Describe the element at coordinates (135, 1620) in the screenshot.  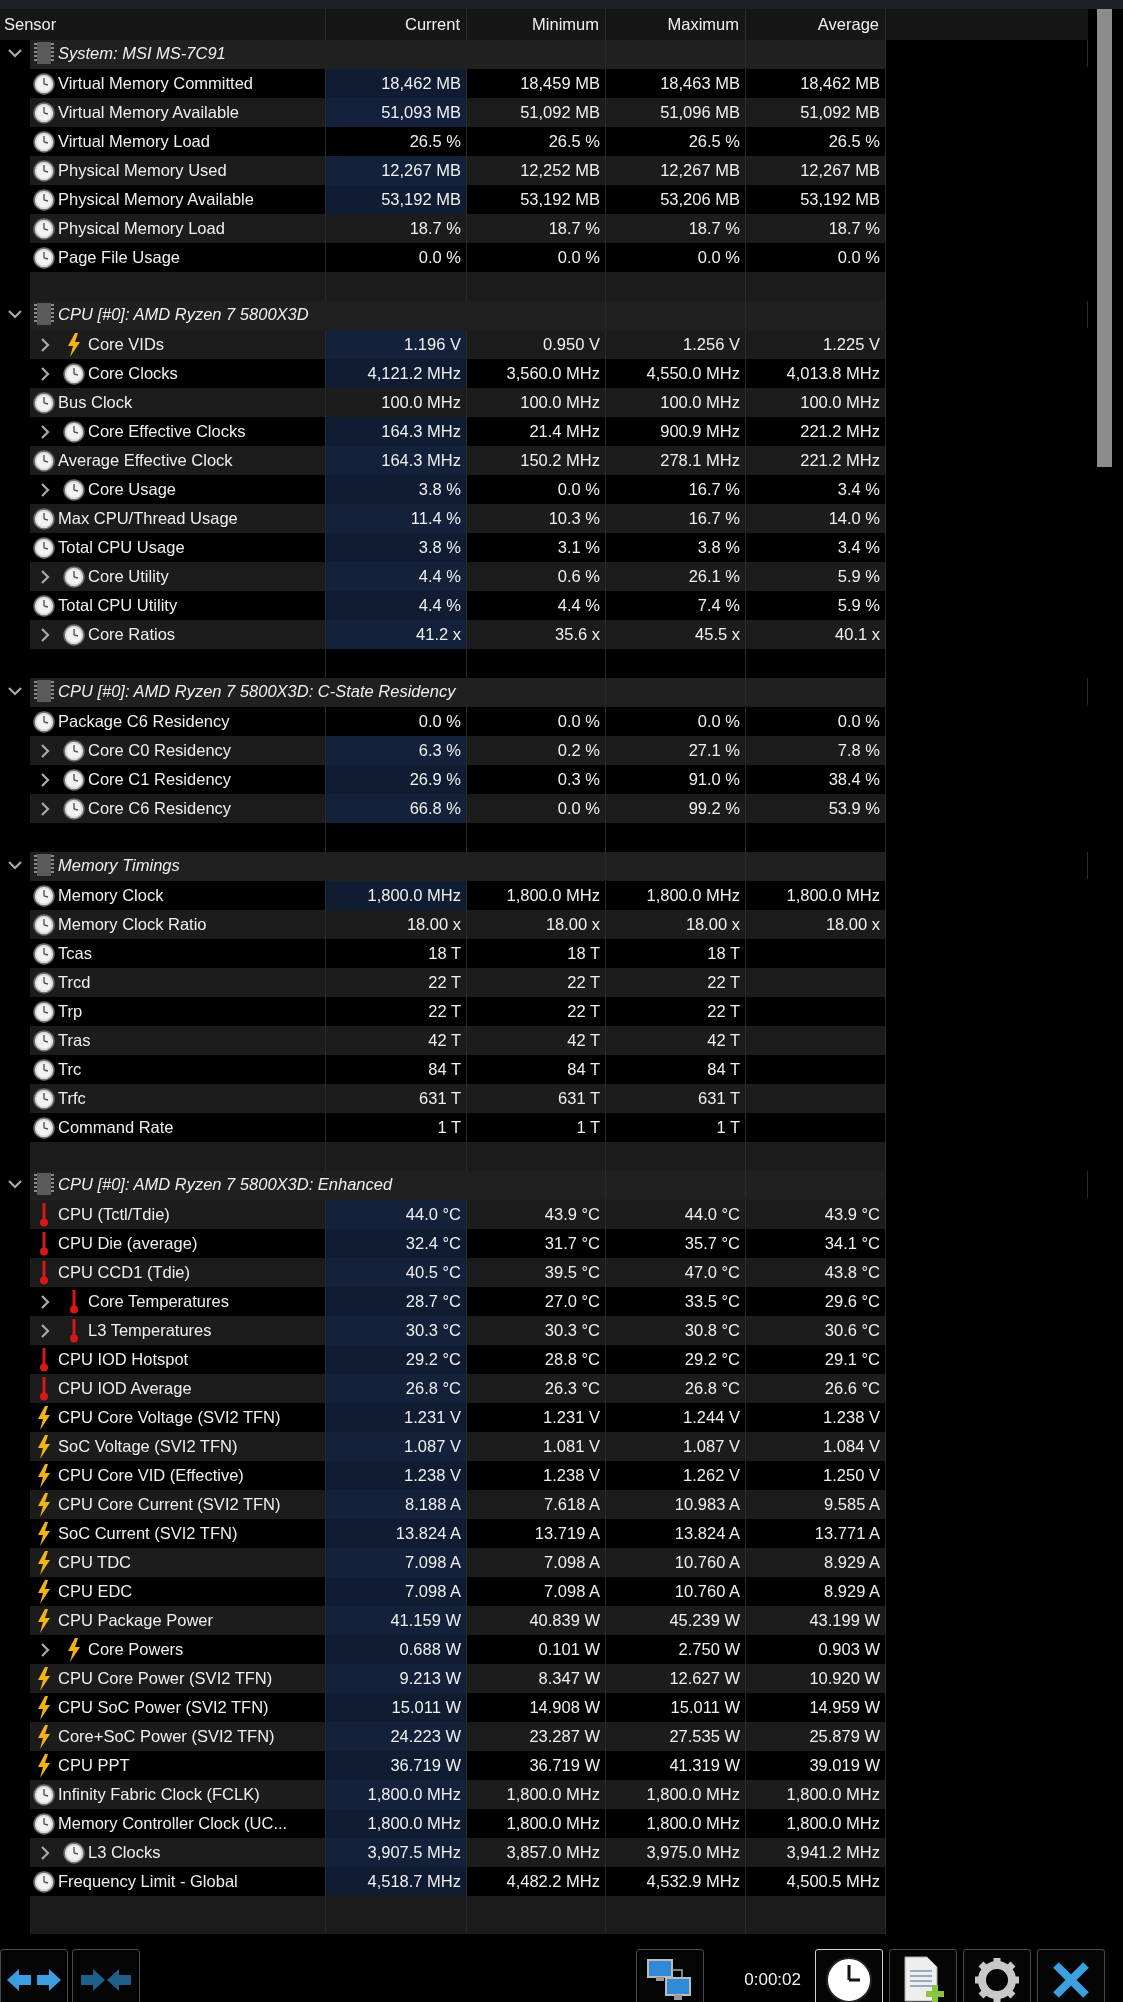
I see `sensor-name: CPU Package Power` at that location.